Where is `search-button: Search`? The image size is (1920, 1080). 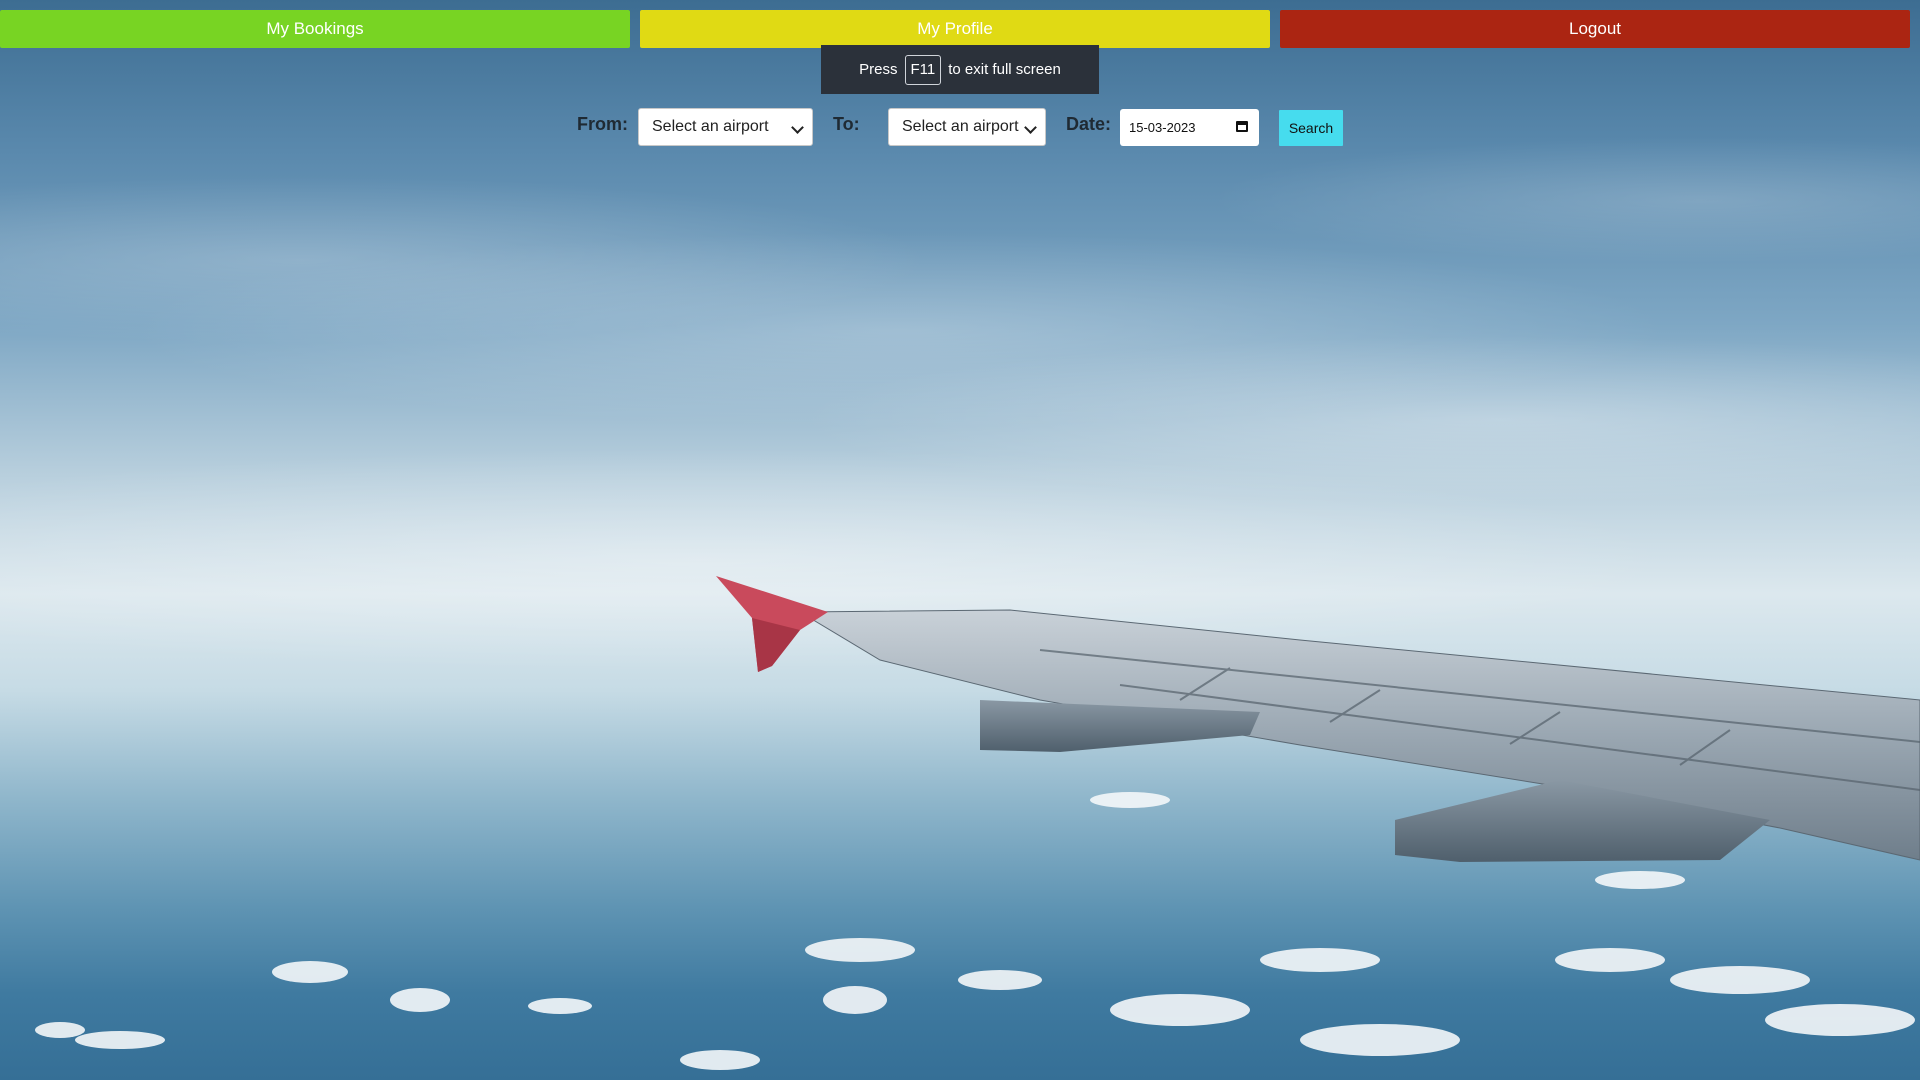
search-button: Search is located at coordinates (1311, 128).